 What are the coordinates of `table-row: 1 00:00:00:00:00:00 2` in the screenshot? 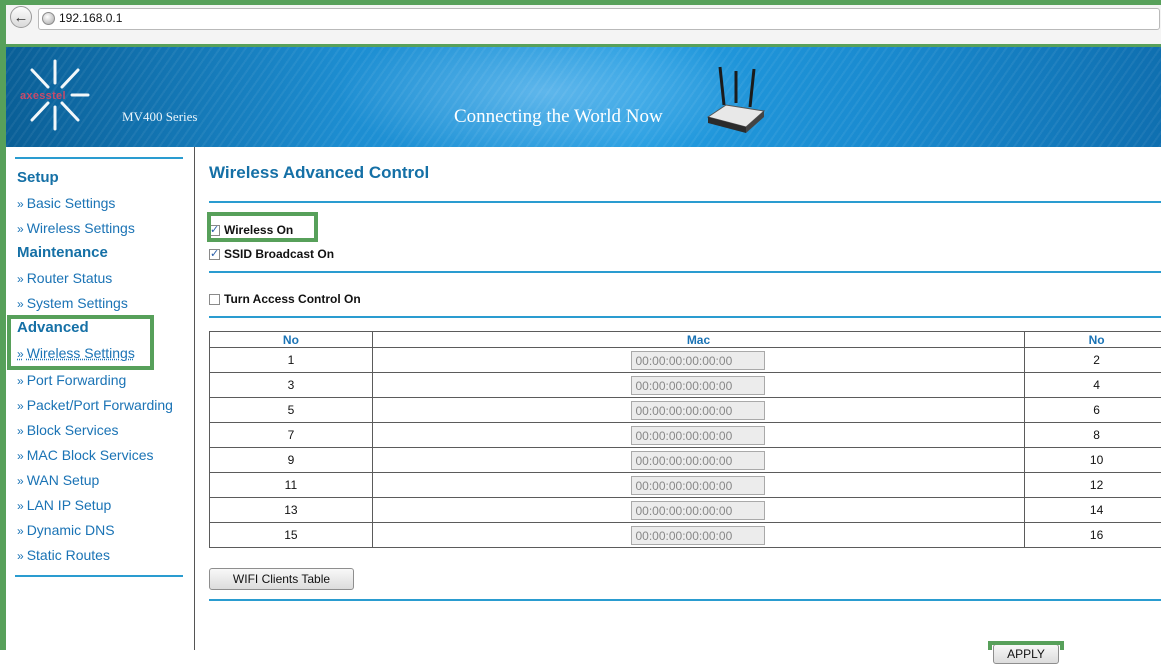 It's located at (685, 360).